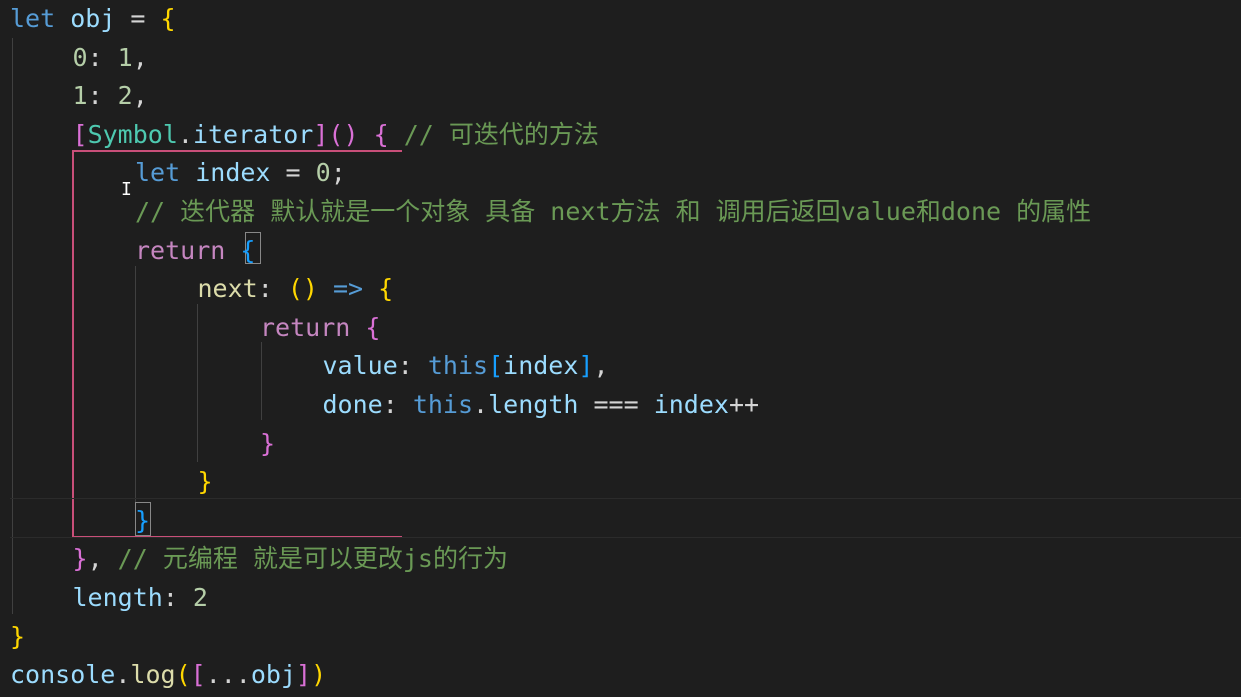 The width and height of the screenshot is (1241, 697). I want to click on code-token: // 可迭代的方法, so click(493, 134).